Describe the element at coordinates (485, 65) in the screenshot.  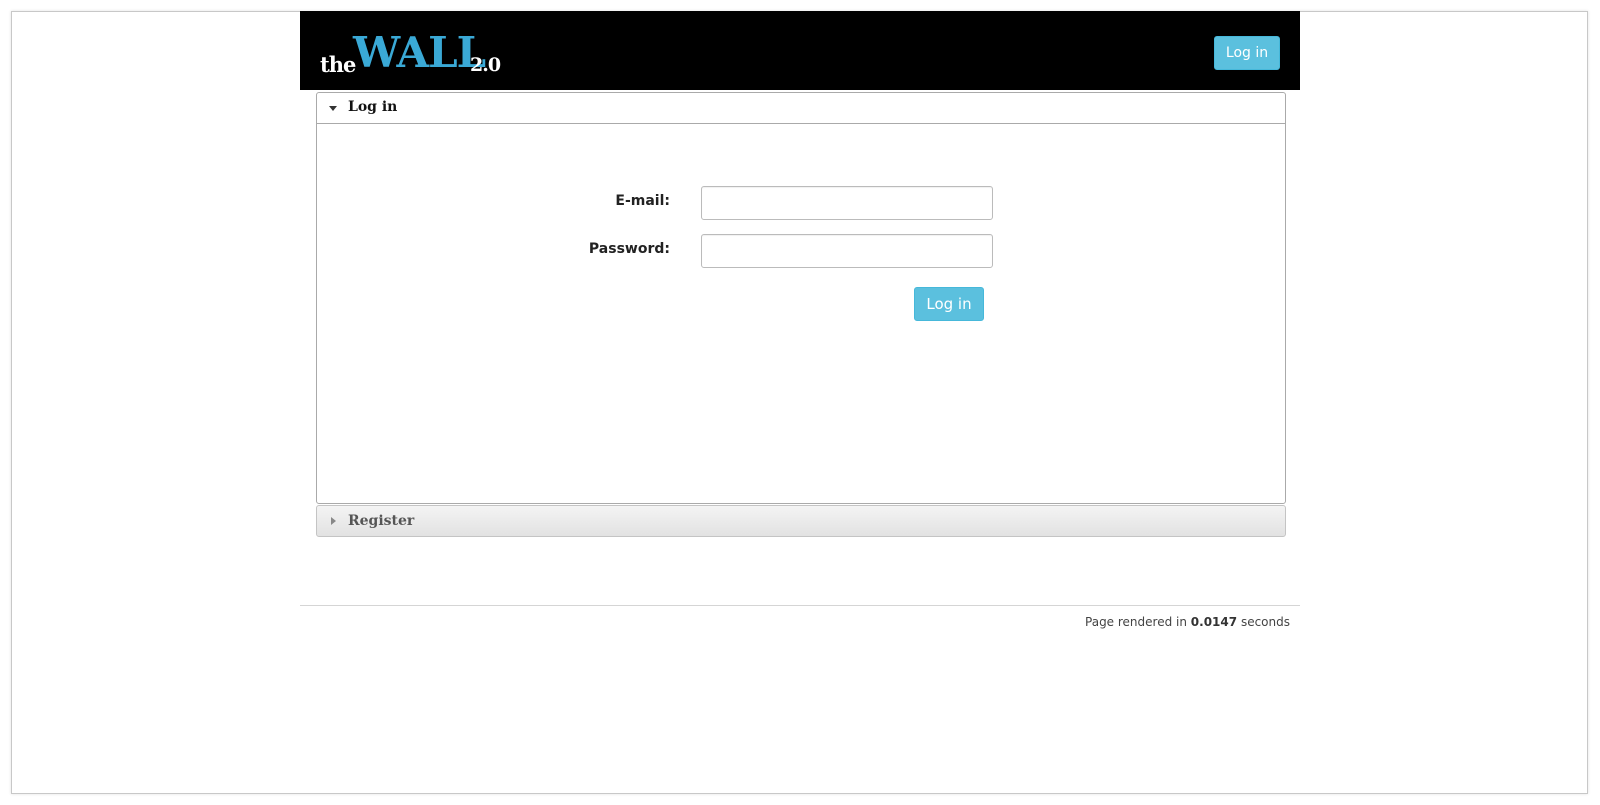
I see `logo-version-text: 2.0` at that location.